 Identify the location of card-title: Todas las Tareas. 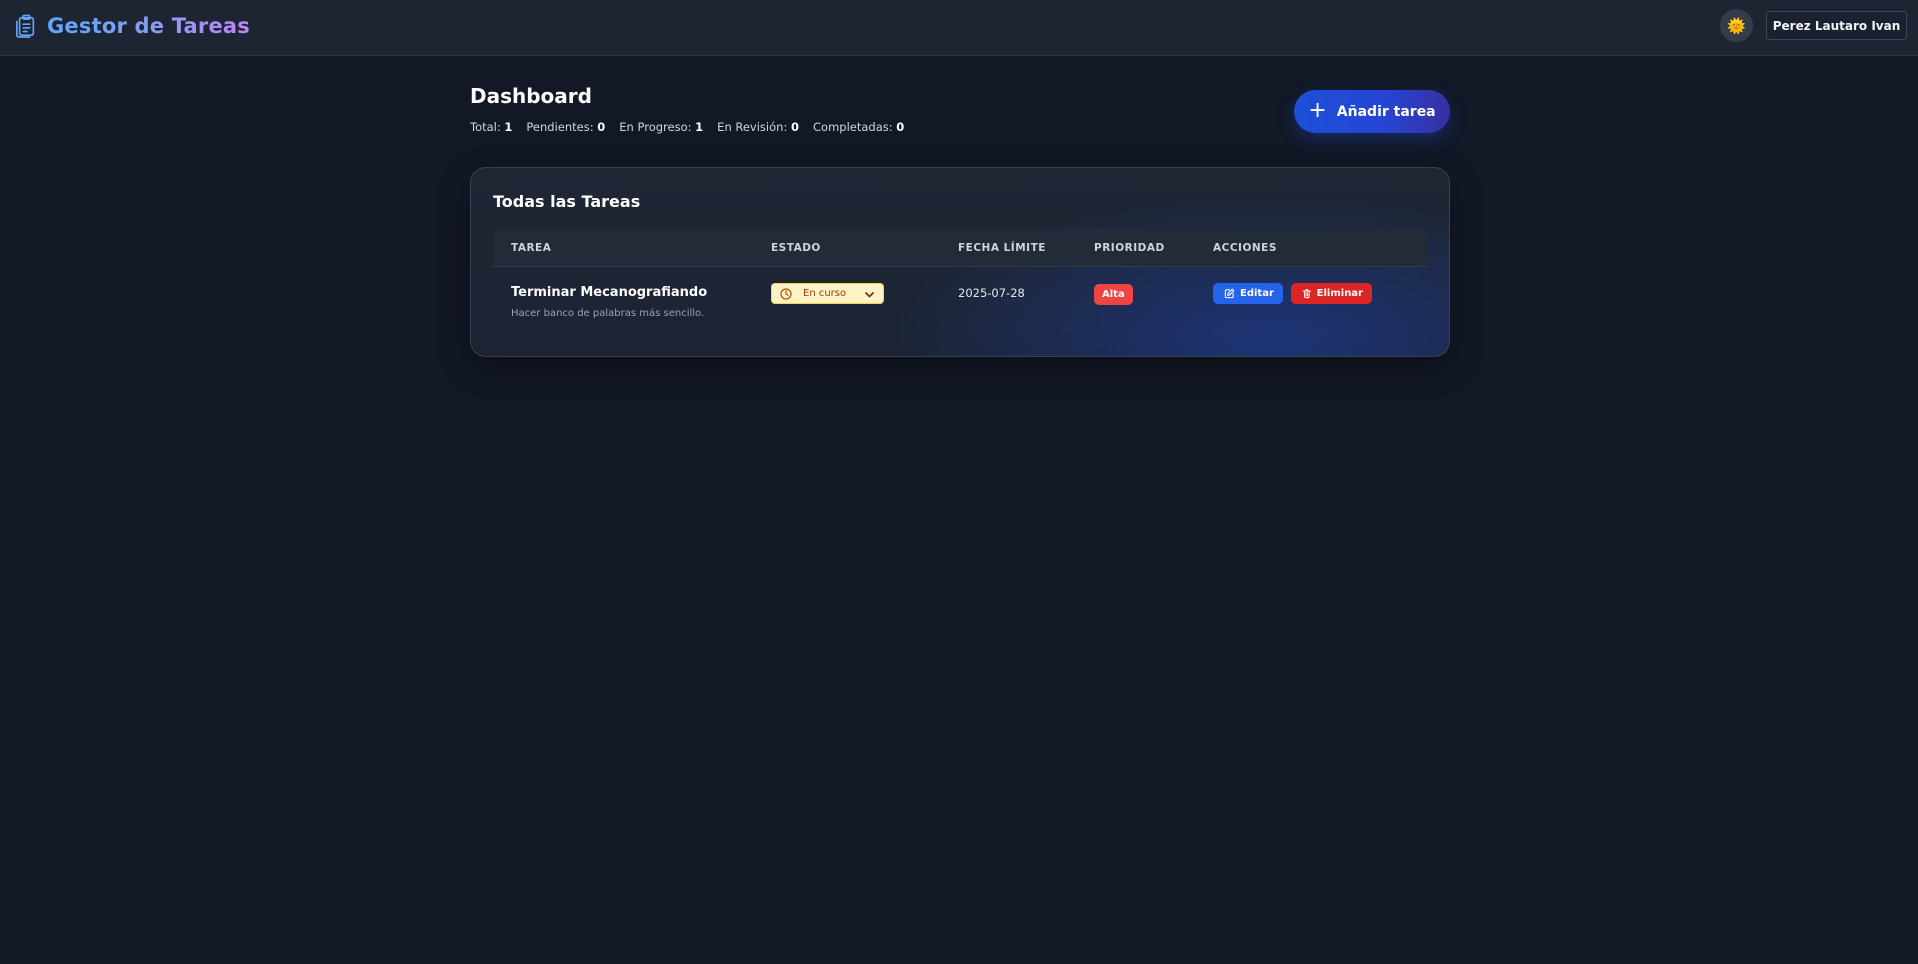
(567, 201).